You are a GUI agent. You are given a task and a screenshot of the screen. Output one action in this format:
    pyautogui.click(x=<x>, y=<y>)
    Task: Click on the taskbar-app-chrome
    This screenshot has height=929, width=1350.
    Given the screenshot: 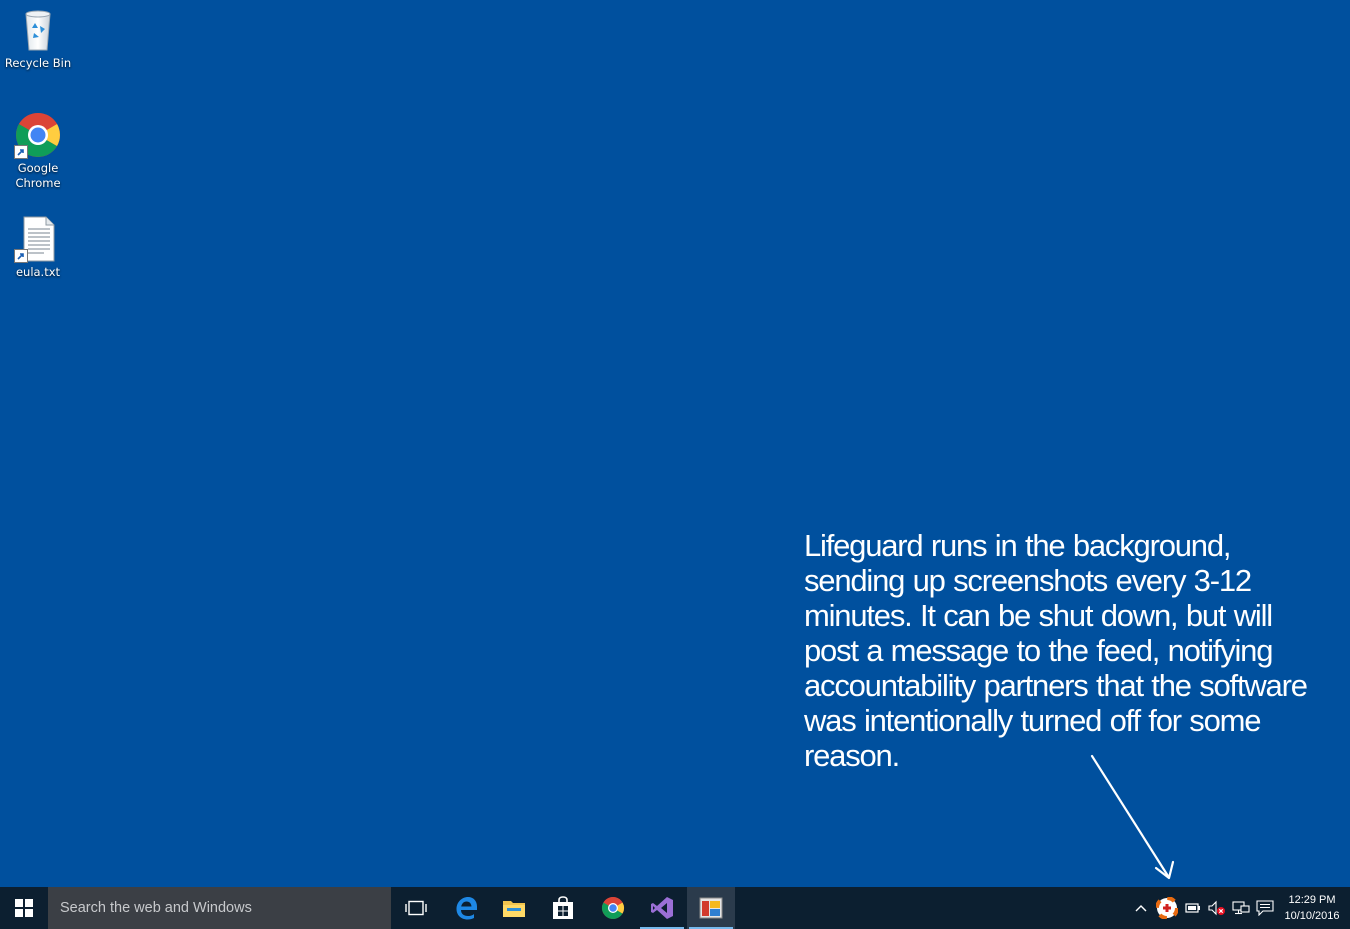 What is the action you would take?
    pyautogui.click(x=613, y=908)
    